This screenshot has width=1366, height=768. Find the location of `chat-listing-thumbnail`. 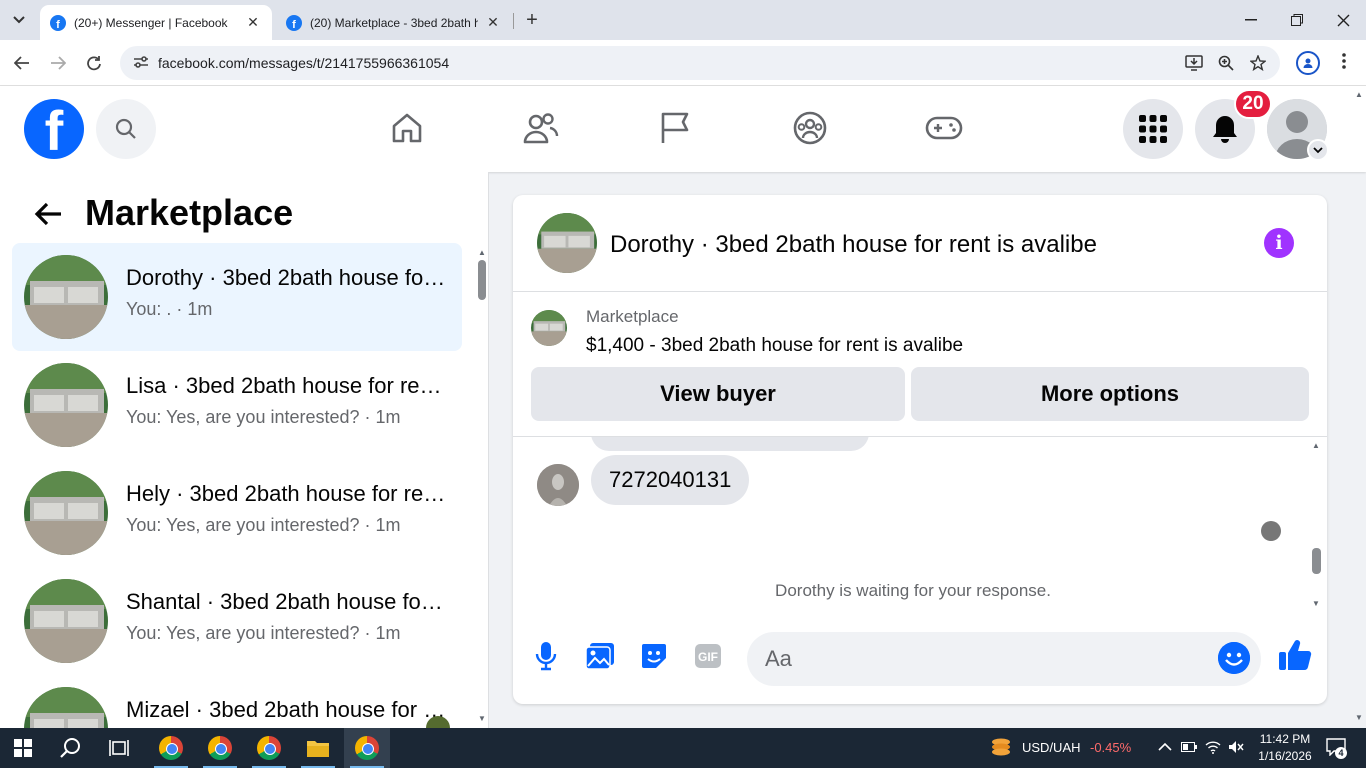

chat-listing-thumbnail is located at coordinates (567, 243).